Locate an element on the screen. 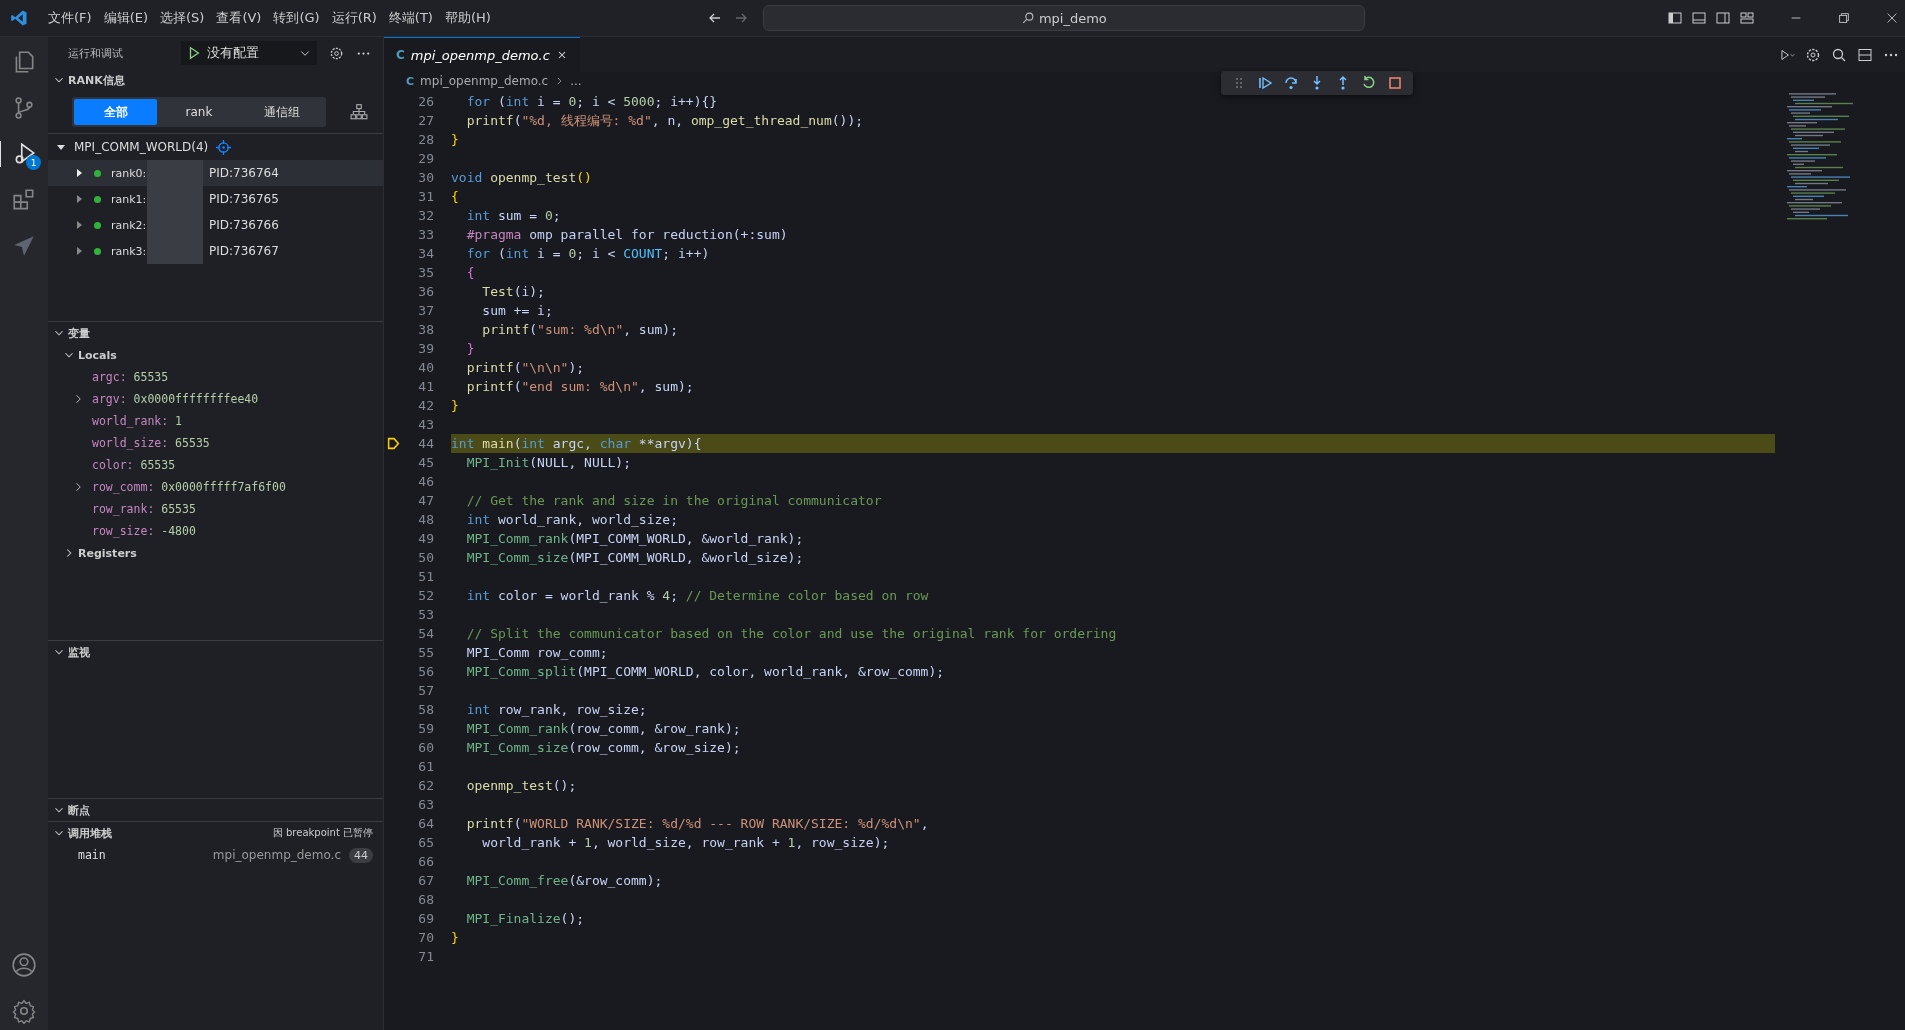 The width and height of the screenshot is (1905, 1030). variable-row: world_rank: 1 is located at coordinates (215, 421).